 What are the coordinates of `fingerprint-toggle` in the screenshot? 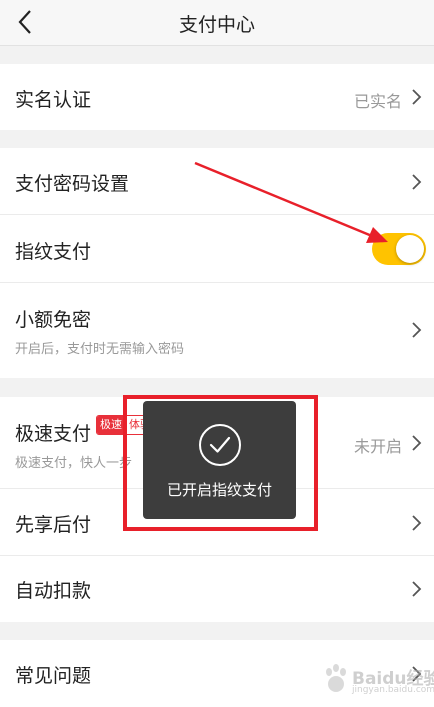 It's located at (399, 249).